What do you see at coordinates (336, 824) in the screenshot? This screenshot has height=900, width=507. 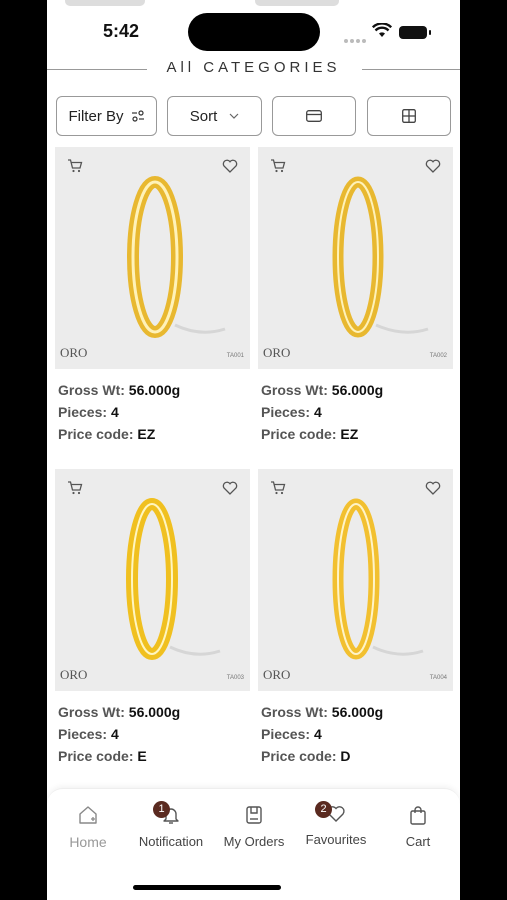 I see `nav-favourites: 2 Favourites` at bounding box center [336, 824].